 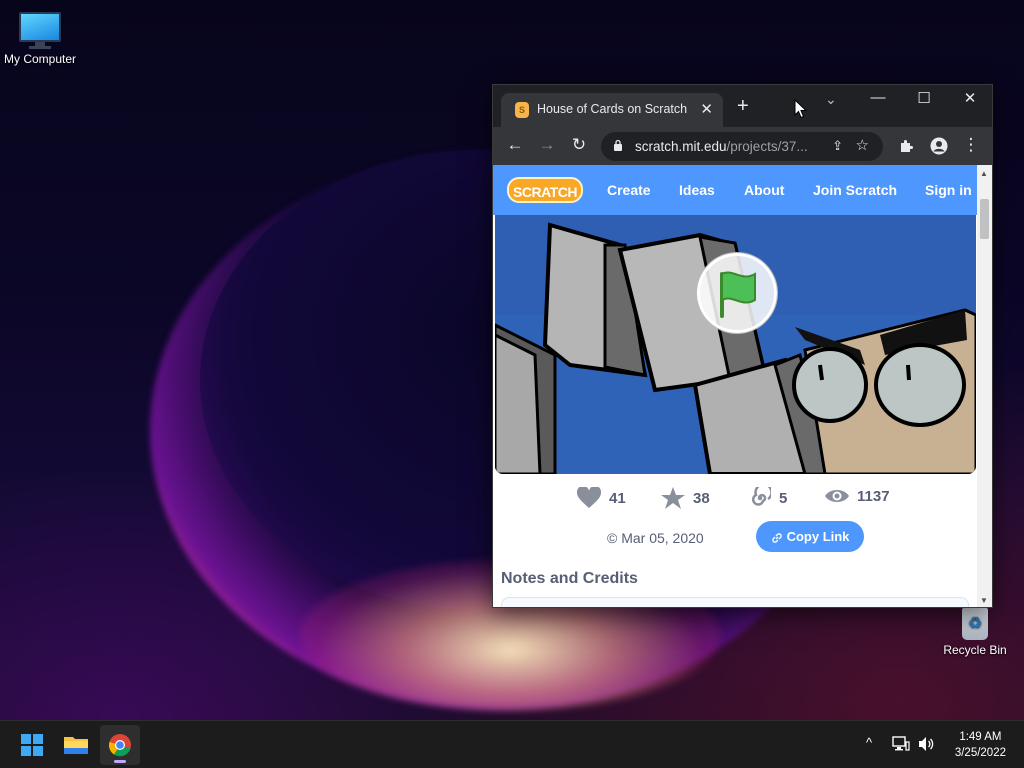 What do you see at coordinates (776, 537) in the screenshot?
I see `link-icon` at bounding box center [776, 537].